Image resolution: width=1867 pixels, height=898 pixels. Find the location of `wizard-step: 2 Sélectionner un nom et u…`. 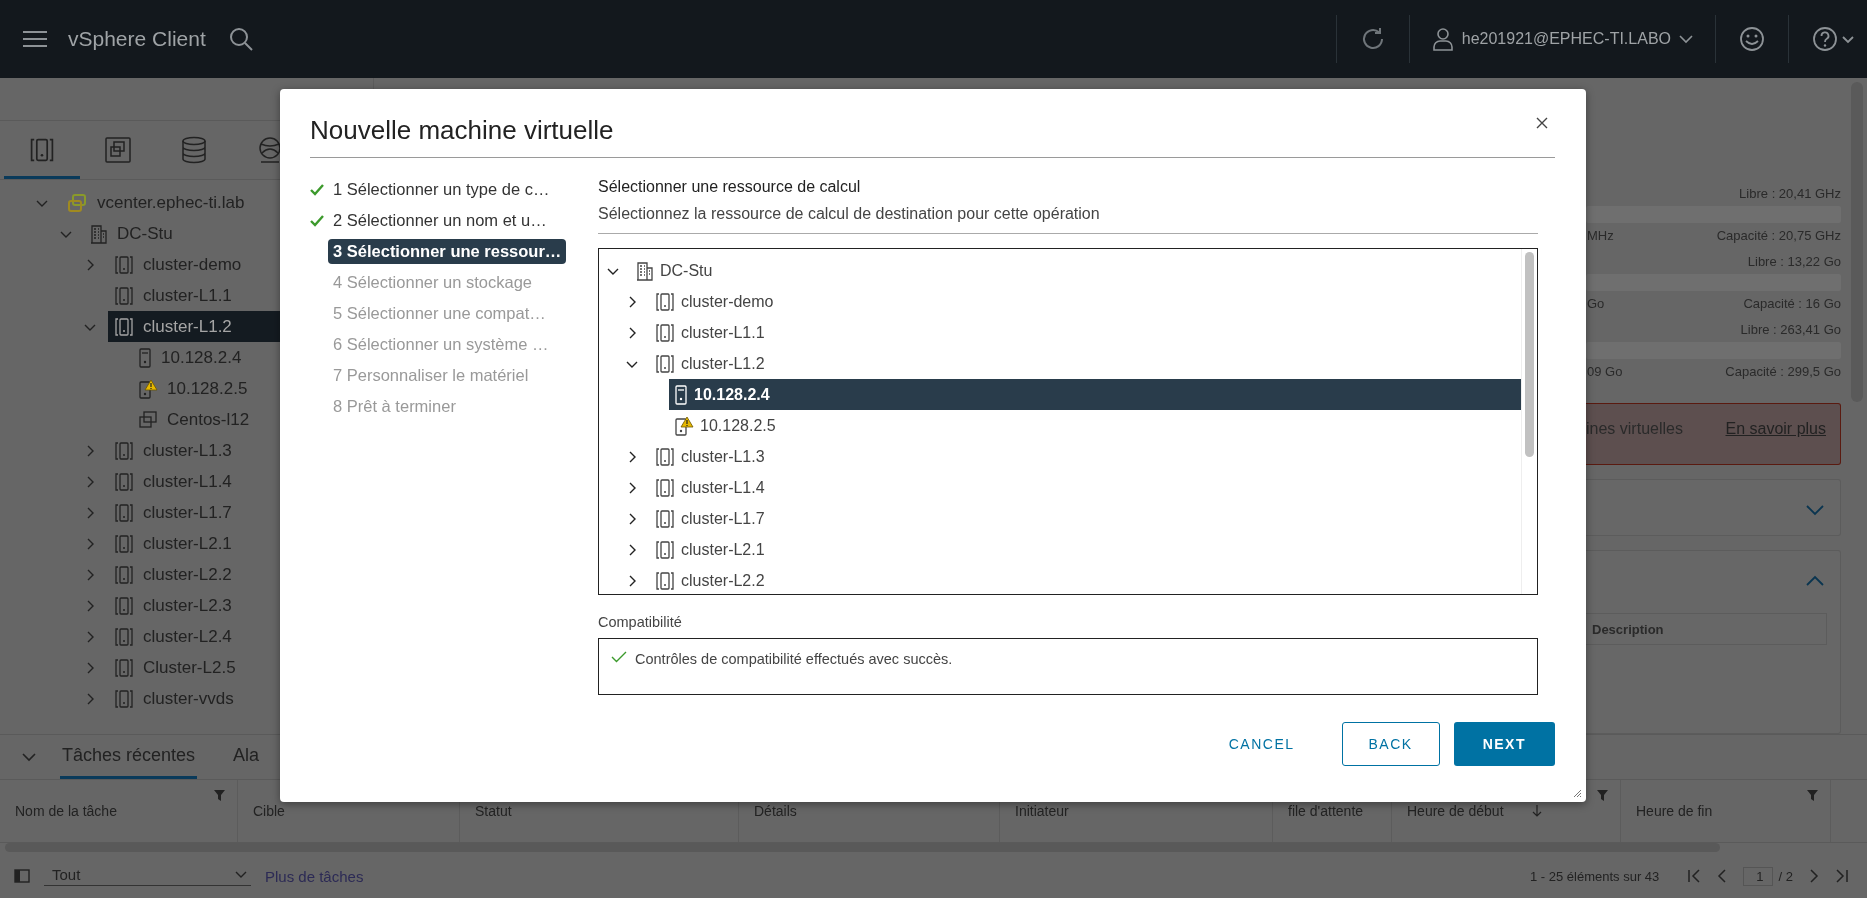

wizard-step: 2 Sélectionner un nom et u… is located at coordinates (440, 220).